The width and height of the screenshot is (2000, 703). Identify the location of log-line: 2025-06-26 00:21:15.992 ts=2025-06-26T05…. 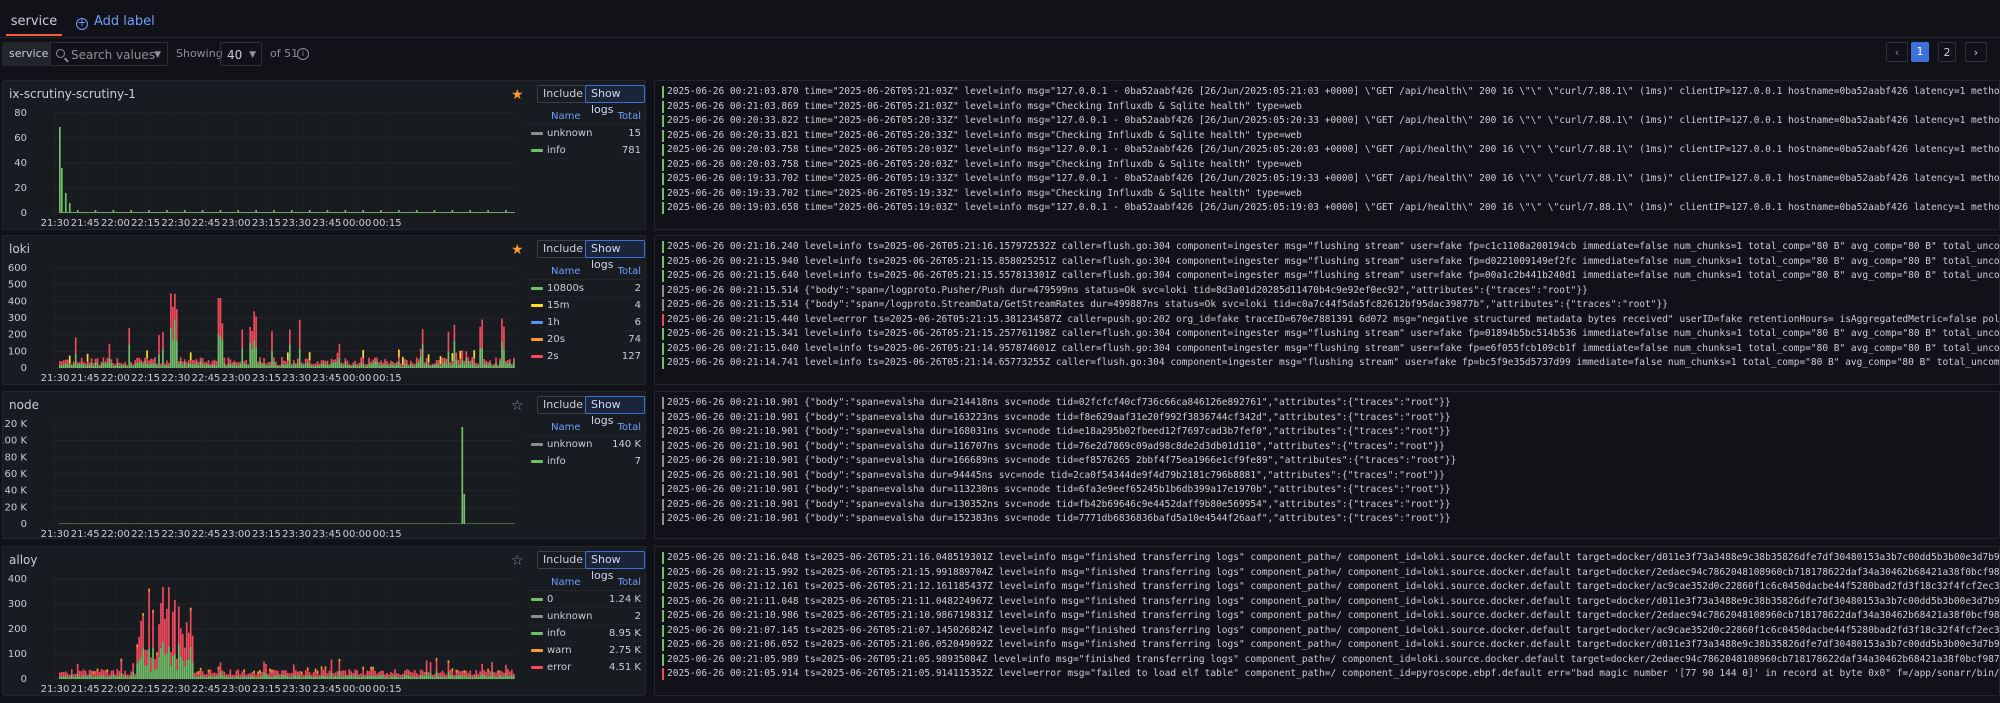
(1327, 573).